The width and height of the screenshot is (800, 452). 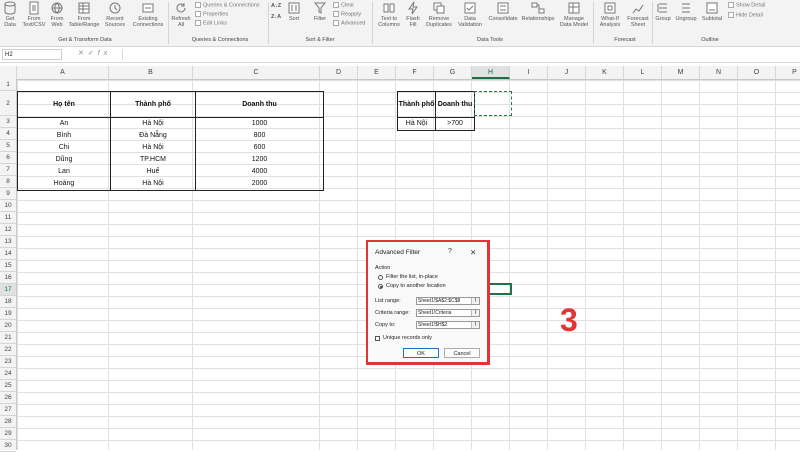 I want to click on criteria-header-city: Thành phố, so click(x=416, y=104).